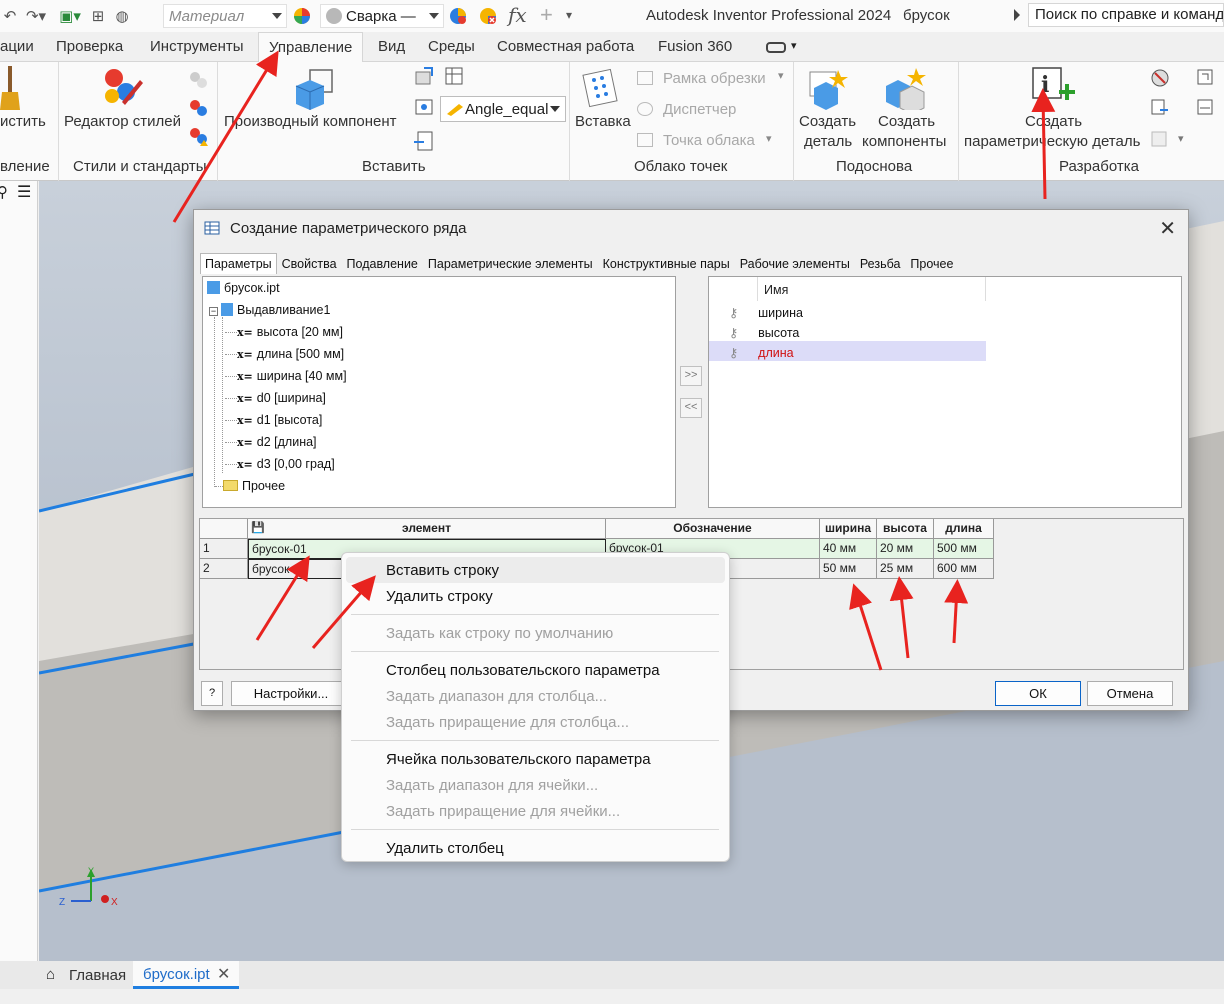 The height and width of the screenshot is (1004, 1224). I want to click on make-components-icon, so click(906, 89).